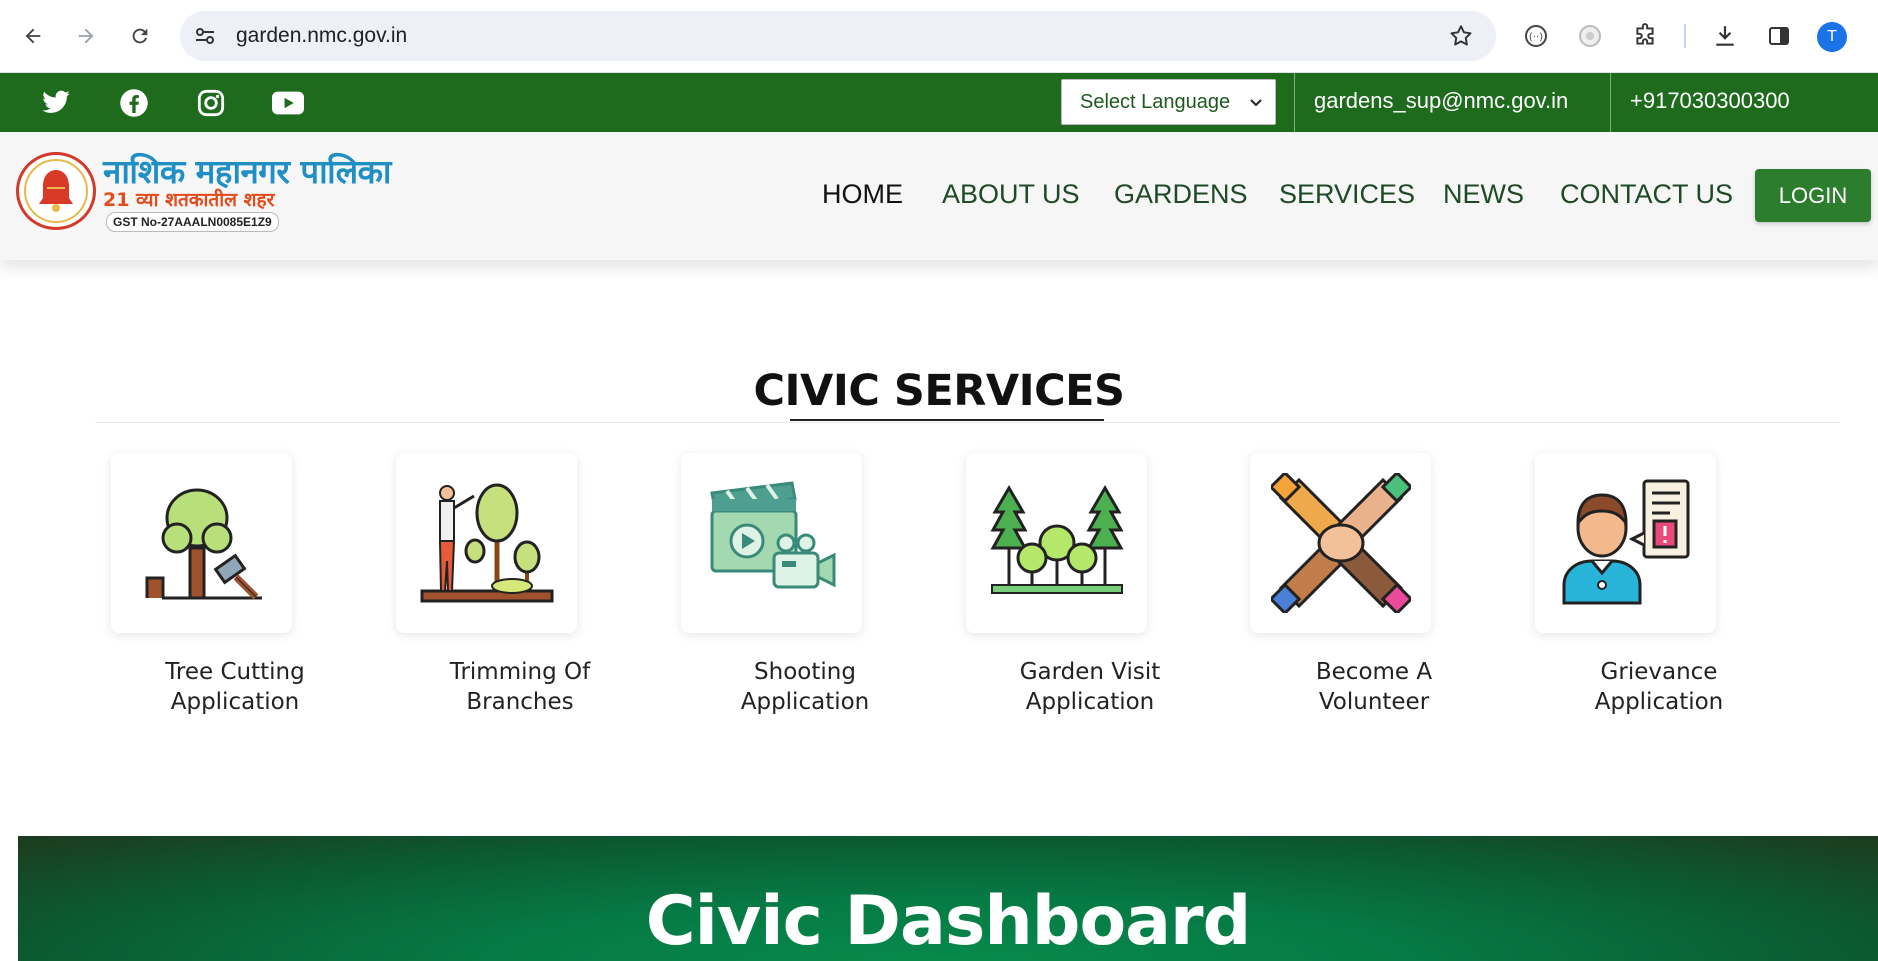  I want to click on address-bar: garden.nmc.gov.in, so click(838, 36).